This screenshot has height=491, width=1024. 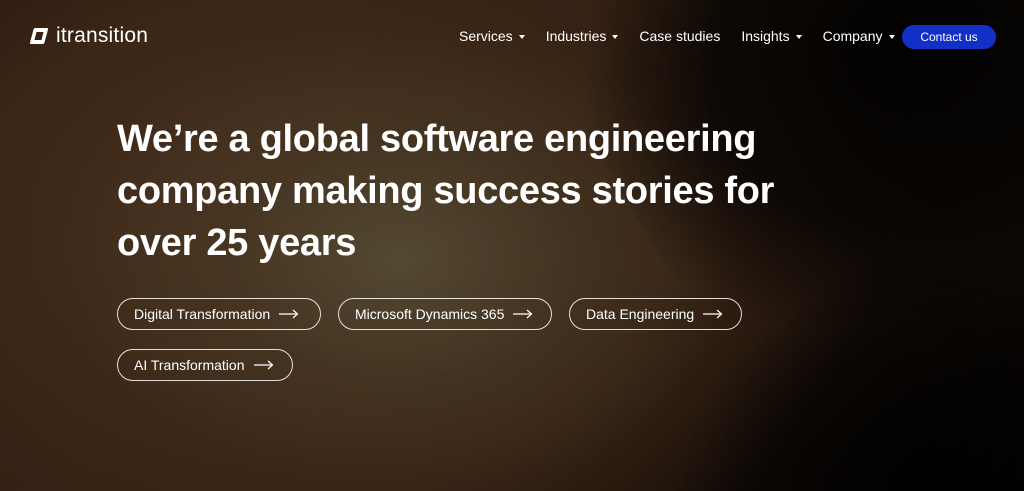 I want to click on nav-item-label: Company, so click(x=852, y=36).